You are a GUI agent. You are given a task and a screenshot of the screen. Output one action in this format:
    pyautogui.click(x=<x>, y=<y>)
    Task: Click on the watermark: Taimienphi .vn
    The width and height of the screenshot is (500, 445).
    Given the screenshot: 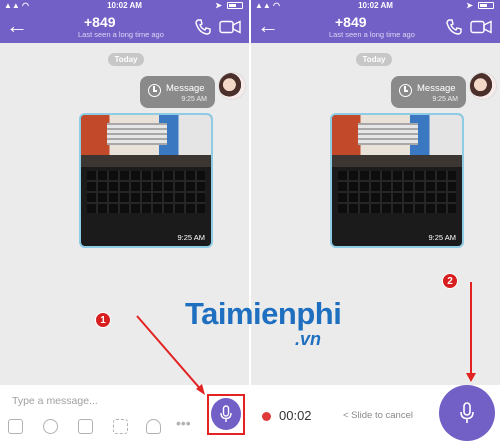 What is the action you would take?
    pyautogui.click(x=285, y=326)
    